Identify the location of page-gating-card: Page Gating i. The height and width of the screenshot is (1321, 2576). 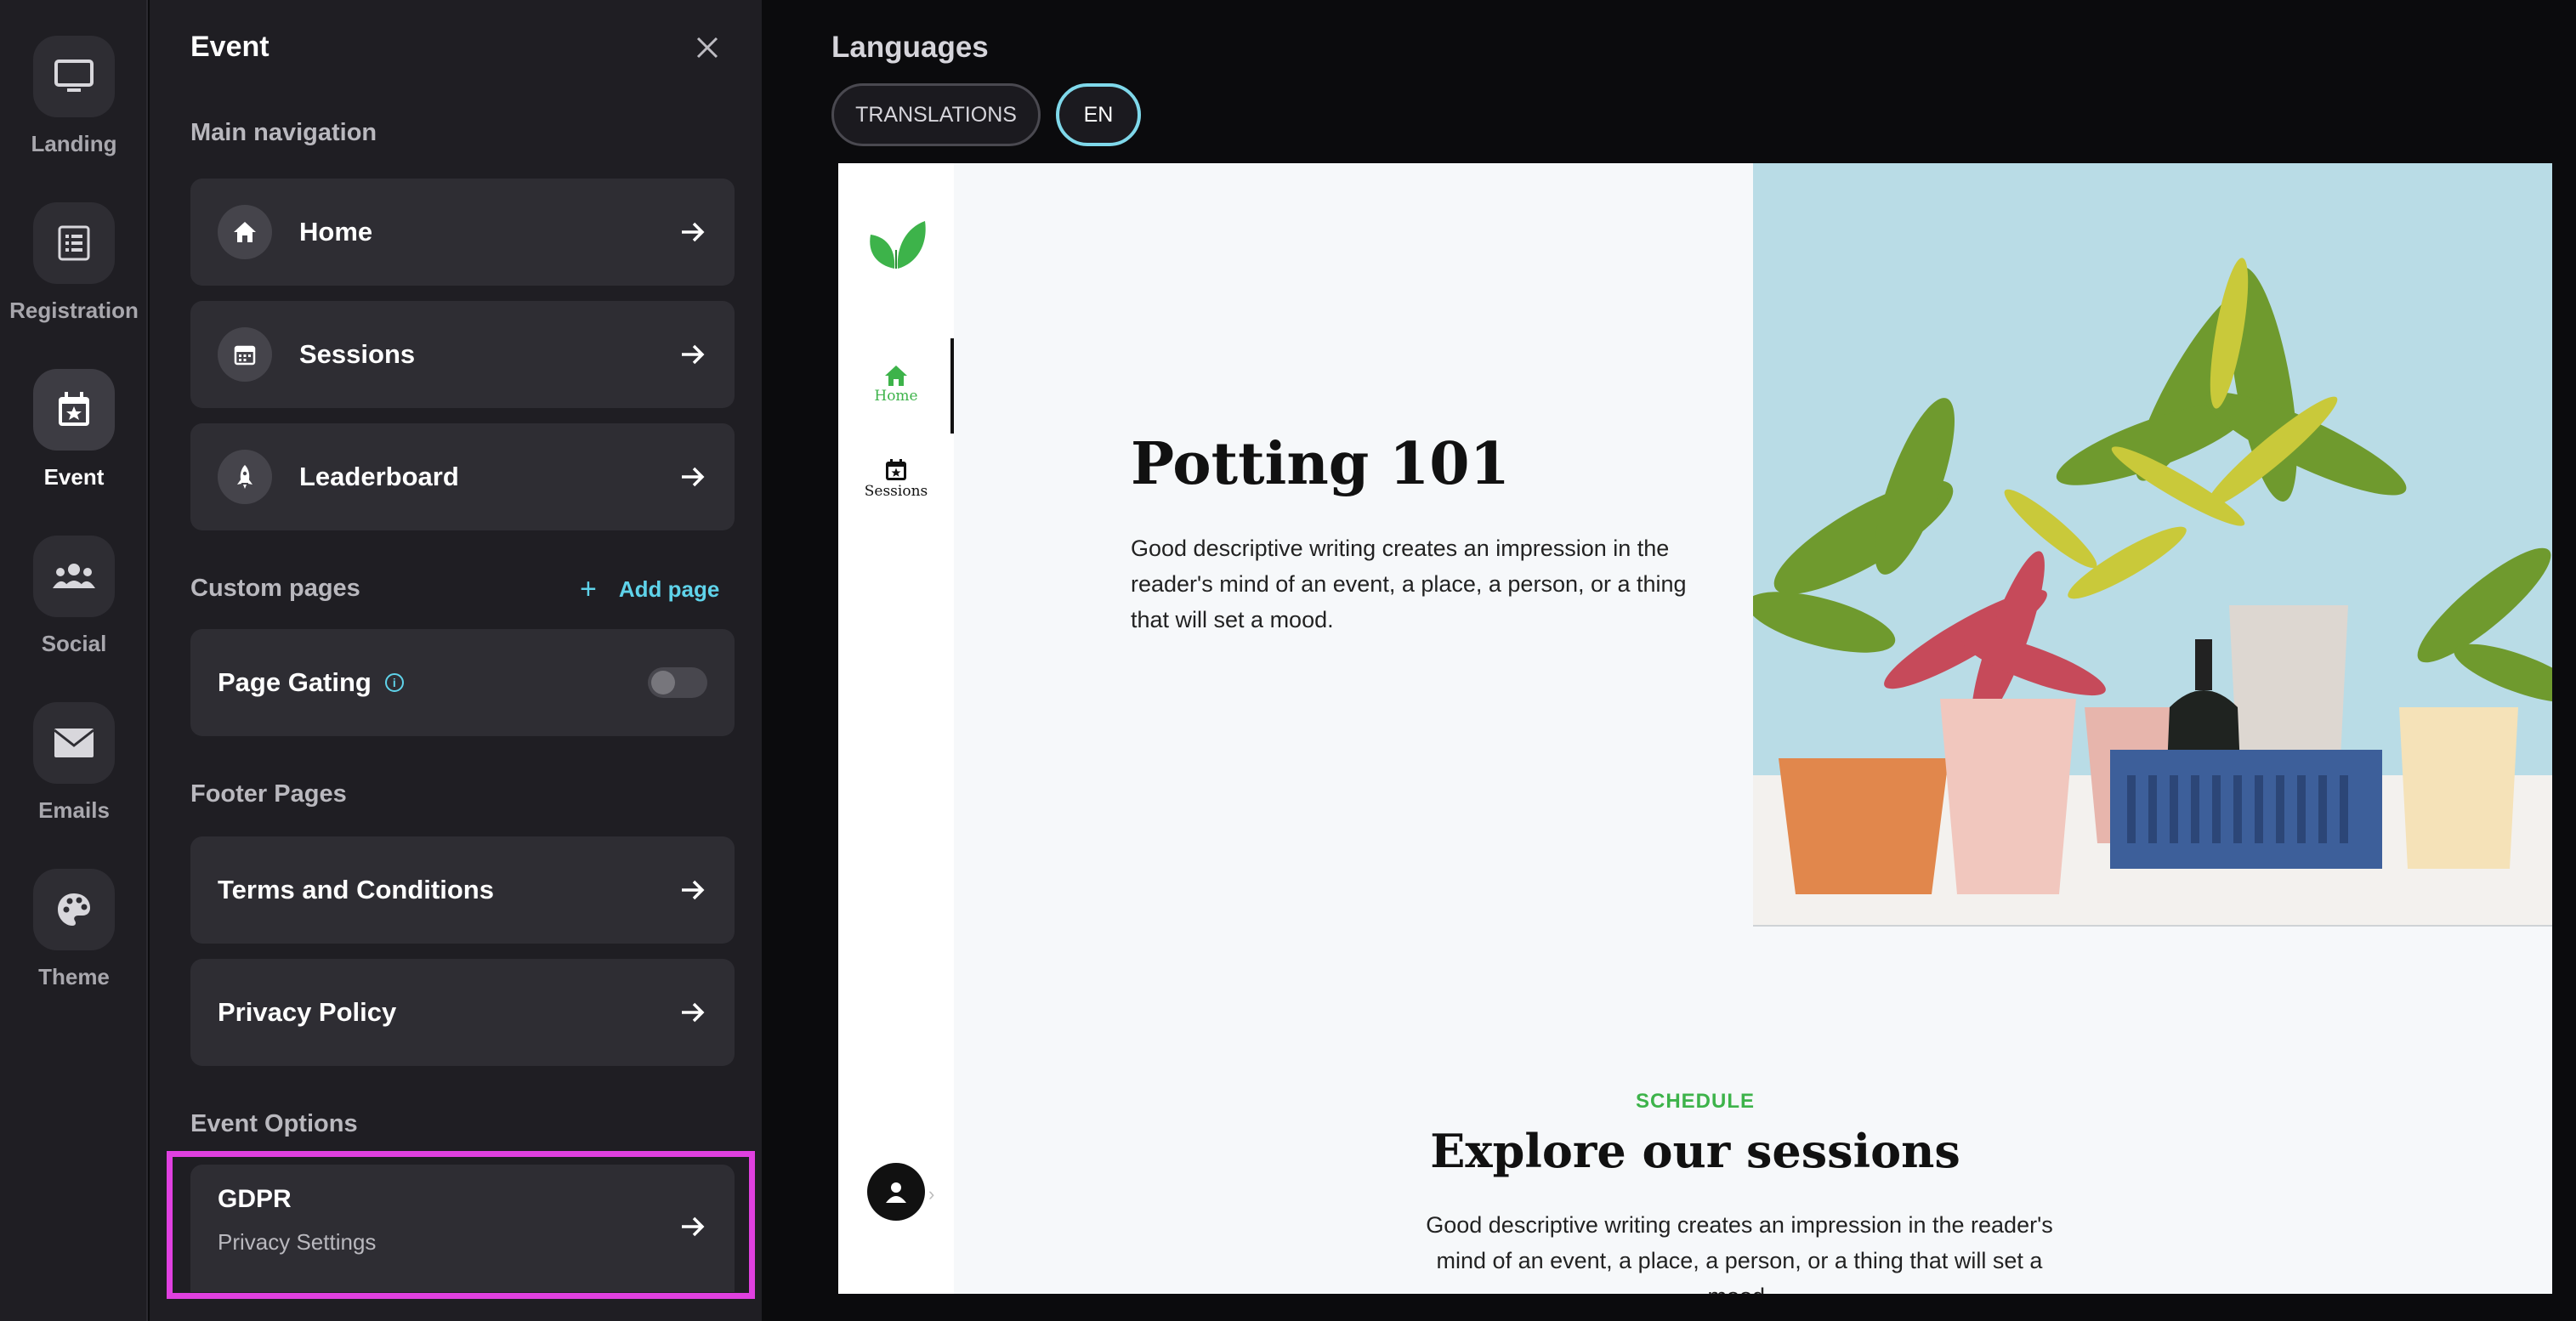
(463, 682).